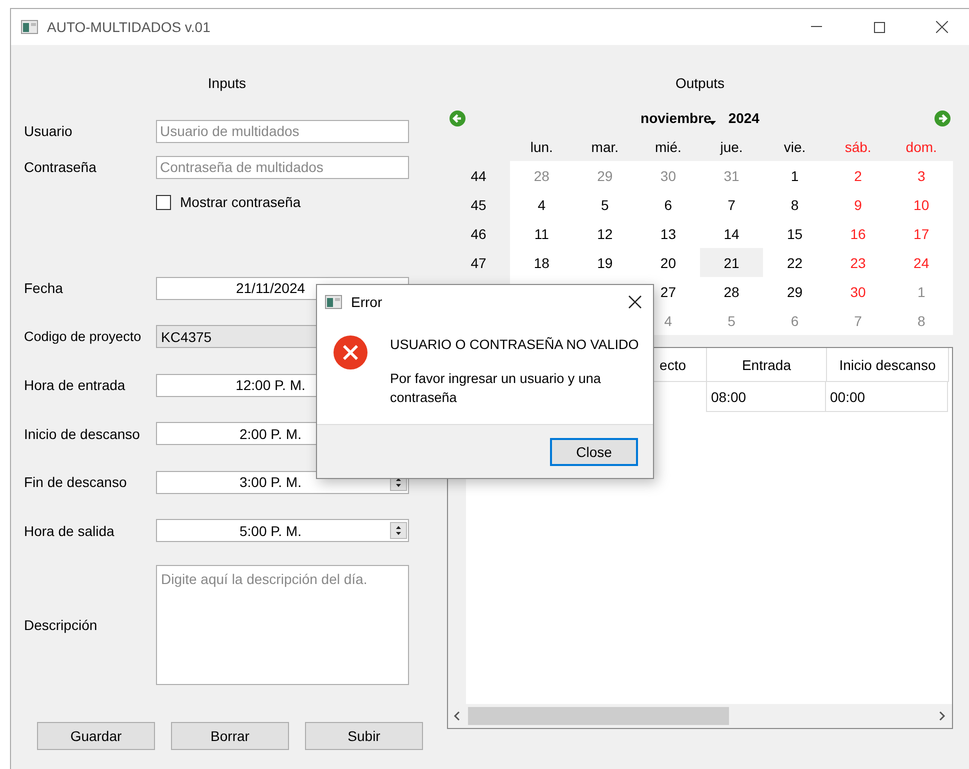 The height and width of the screenshot is (769, 969). What do you see at coordinates (76, 482) in the screenshot?
I see `field-label: Fin de descanso` at bounding box center [76, 482].